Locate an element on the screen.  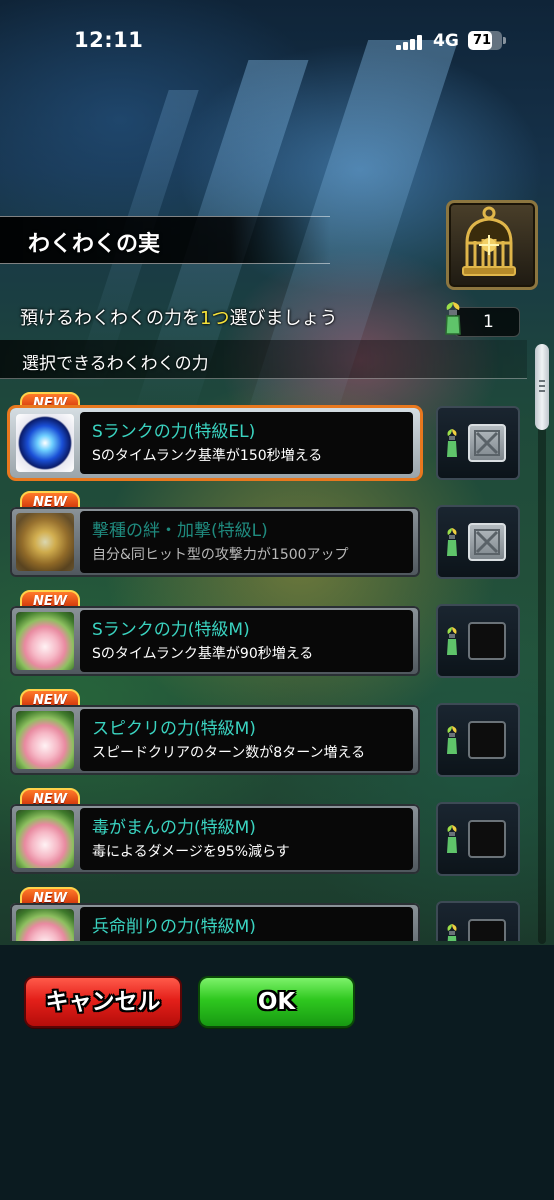
cage-button is located at coordinates (492, 245).